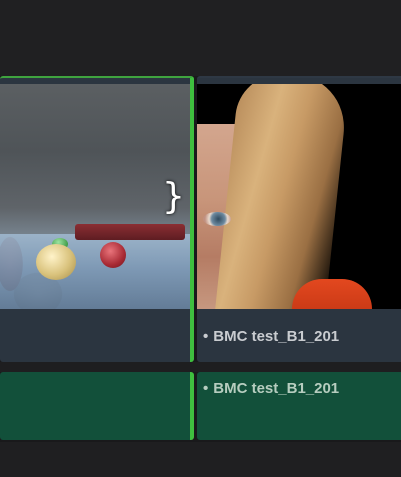 This screenshot has width=401, height=477. What do you see at coordinates (217, 219) in the screenshot?
I see `thumbnail-eye` at bounding box center [217, 219].